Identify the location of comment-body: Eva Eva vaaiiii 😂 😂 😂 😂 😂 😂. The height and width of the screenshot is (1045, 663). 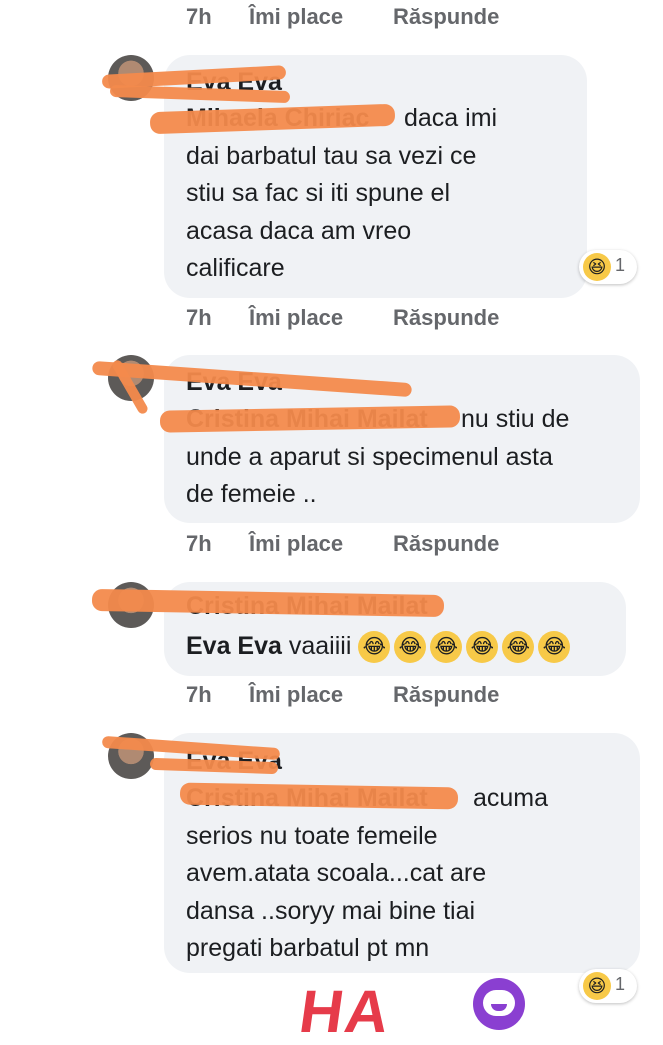
(380, 646).